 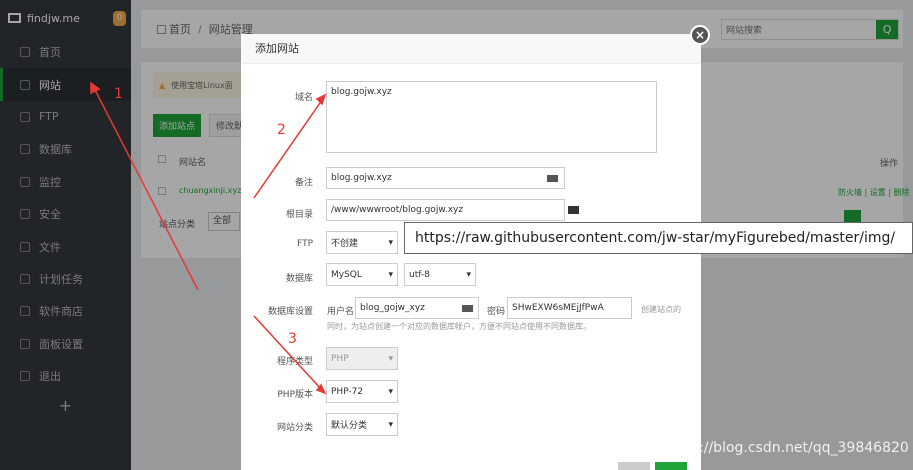 I want to click on annotation-2: 2, so click(x=281, y=130).